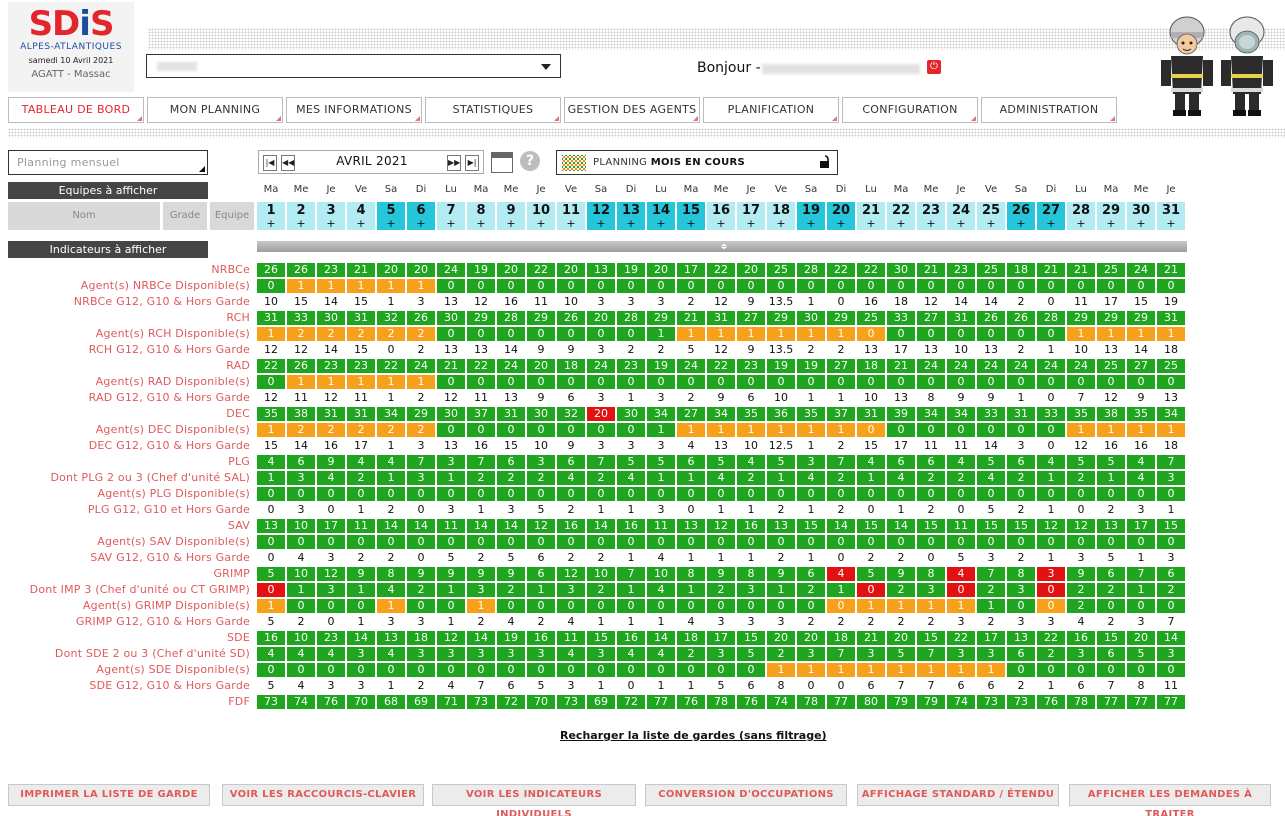  What do you see at coordinates (811, 366) in the screenshot?
I see `indicator-cell: 19` at bounding box center [811, 366].